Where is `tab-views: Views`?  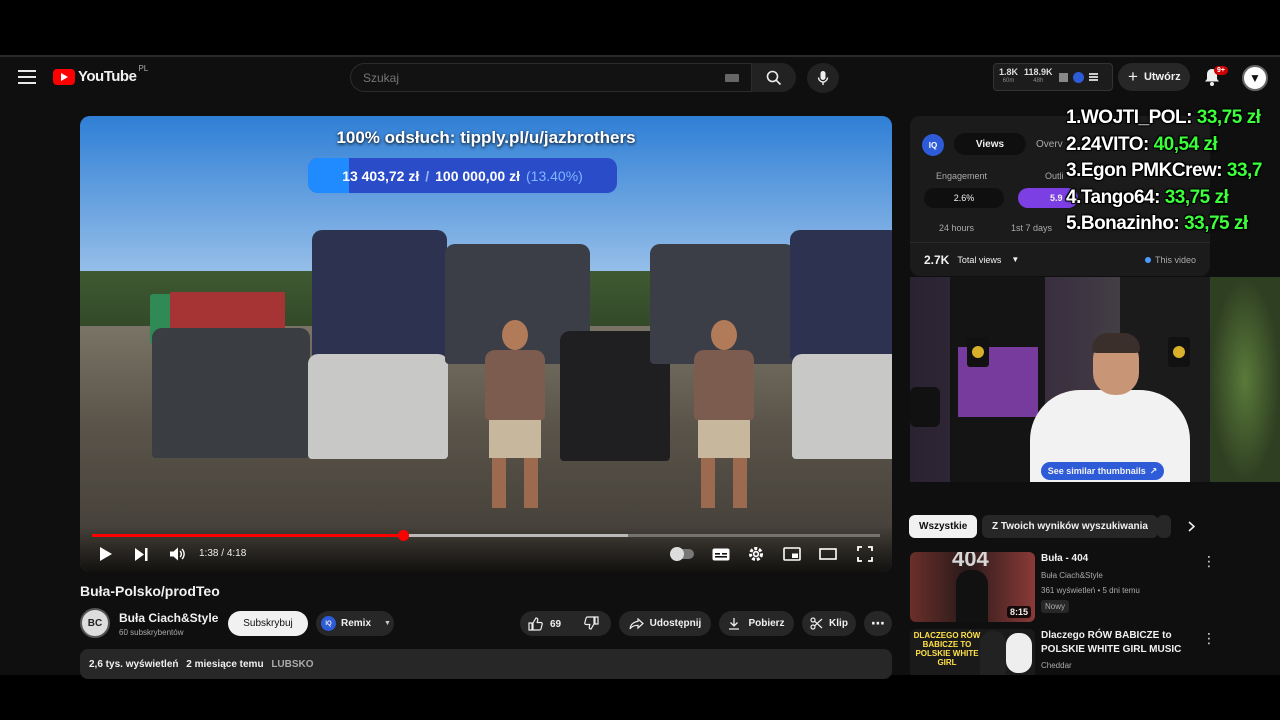 tab-views: Views is located at coordinates (990, 144).